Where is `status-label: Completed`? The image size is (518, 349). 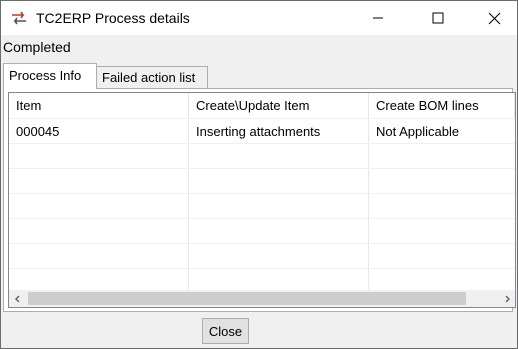 status-label: Completed is located at coordinates (37, 47).